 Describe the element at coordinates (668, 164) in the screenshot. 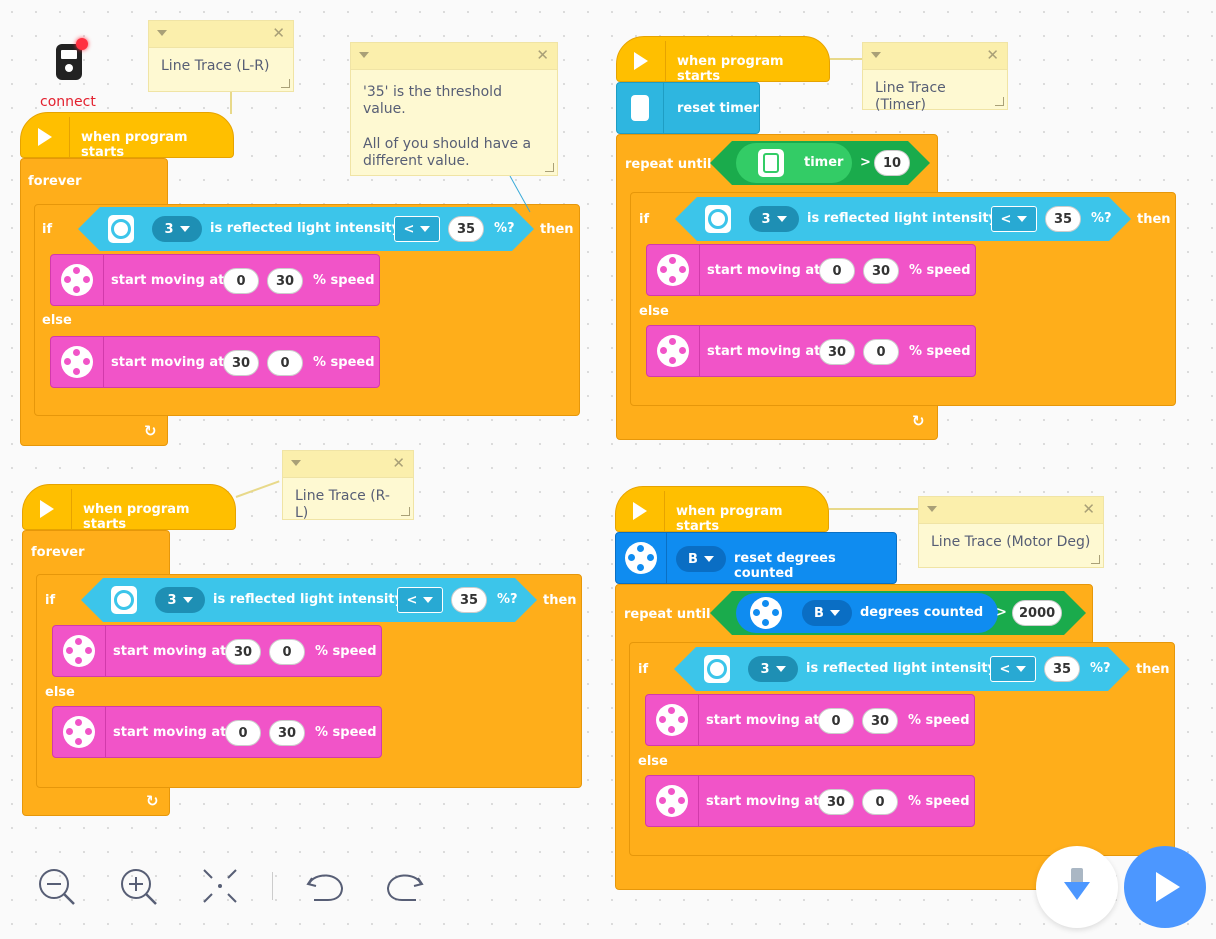

I see `repeat-until-label: repeat until` at that location.